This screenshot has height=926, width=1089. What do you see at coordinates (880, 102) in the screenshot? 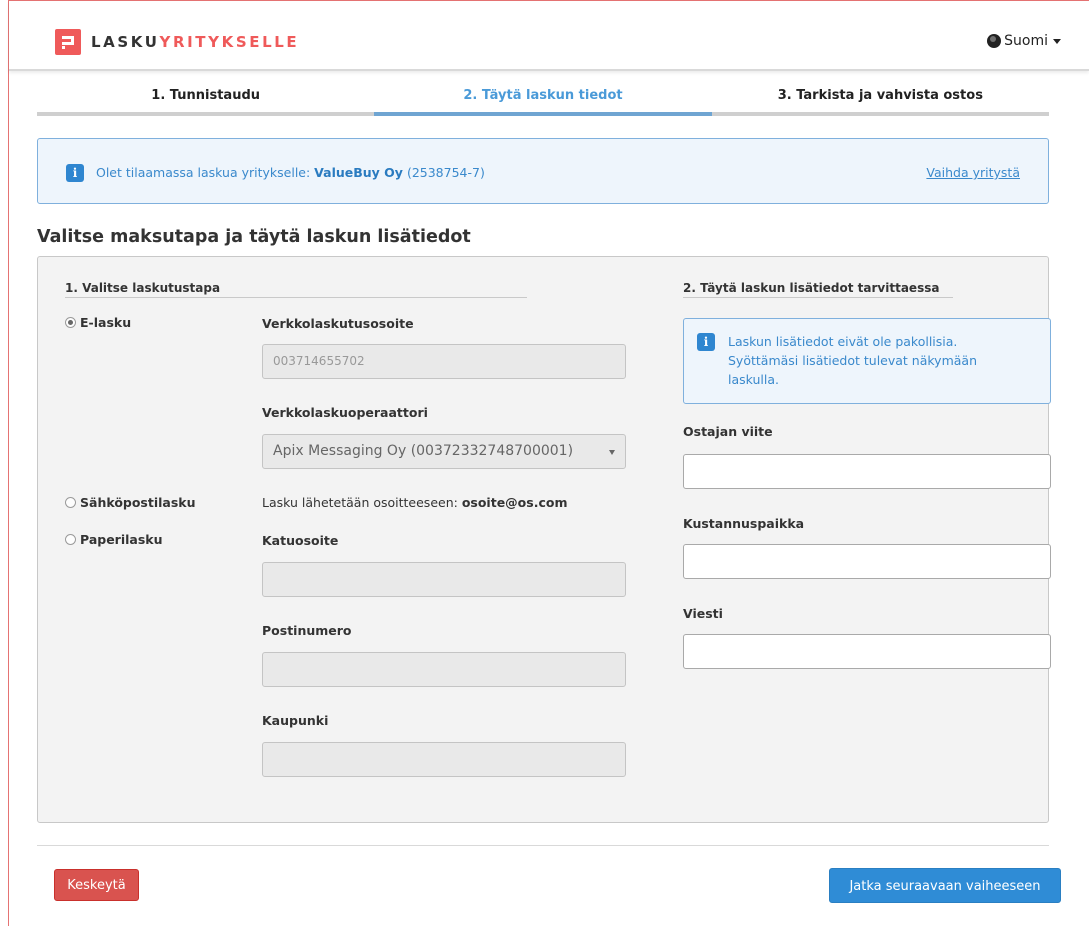
I see `step-review-confirm: 3. Tarkista ja vahvista ostos` at bounding box center [880, 102].